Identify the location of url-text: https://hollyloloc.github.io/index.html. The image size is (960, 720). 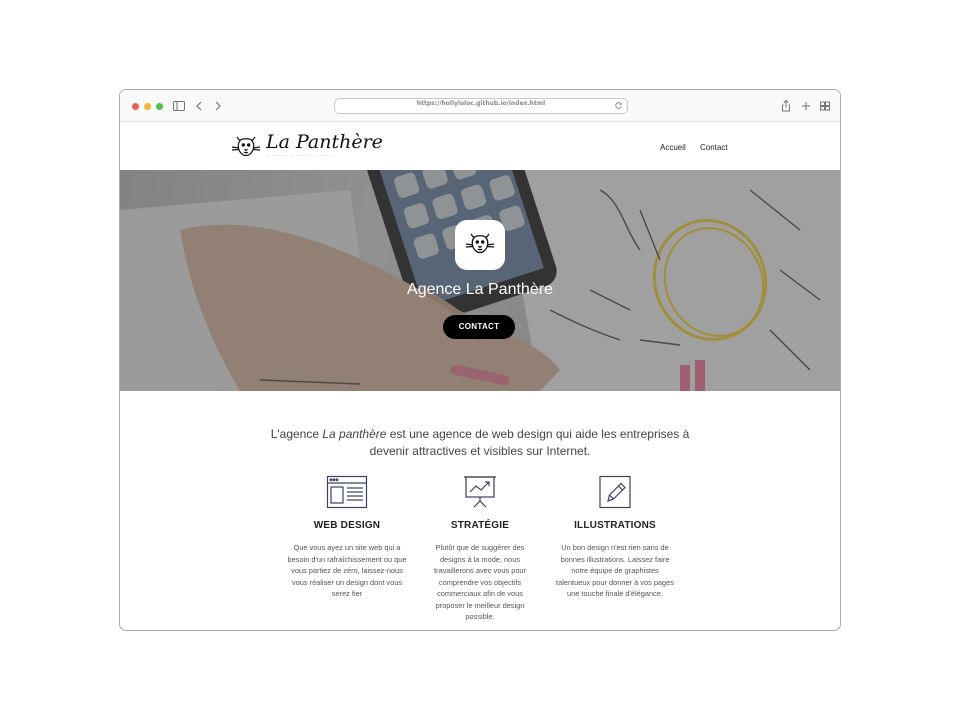
(481, 103).